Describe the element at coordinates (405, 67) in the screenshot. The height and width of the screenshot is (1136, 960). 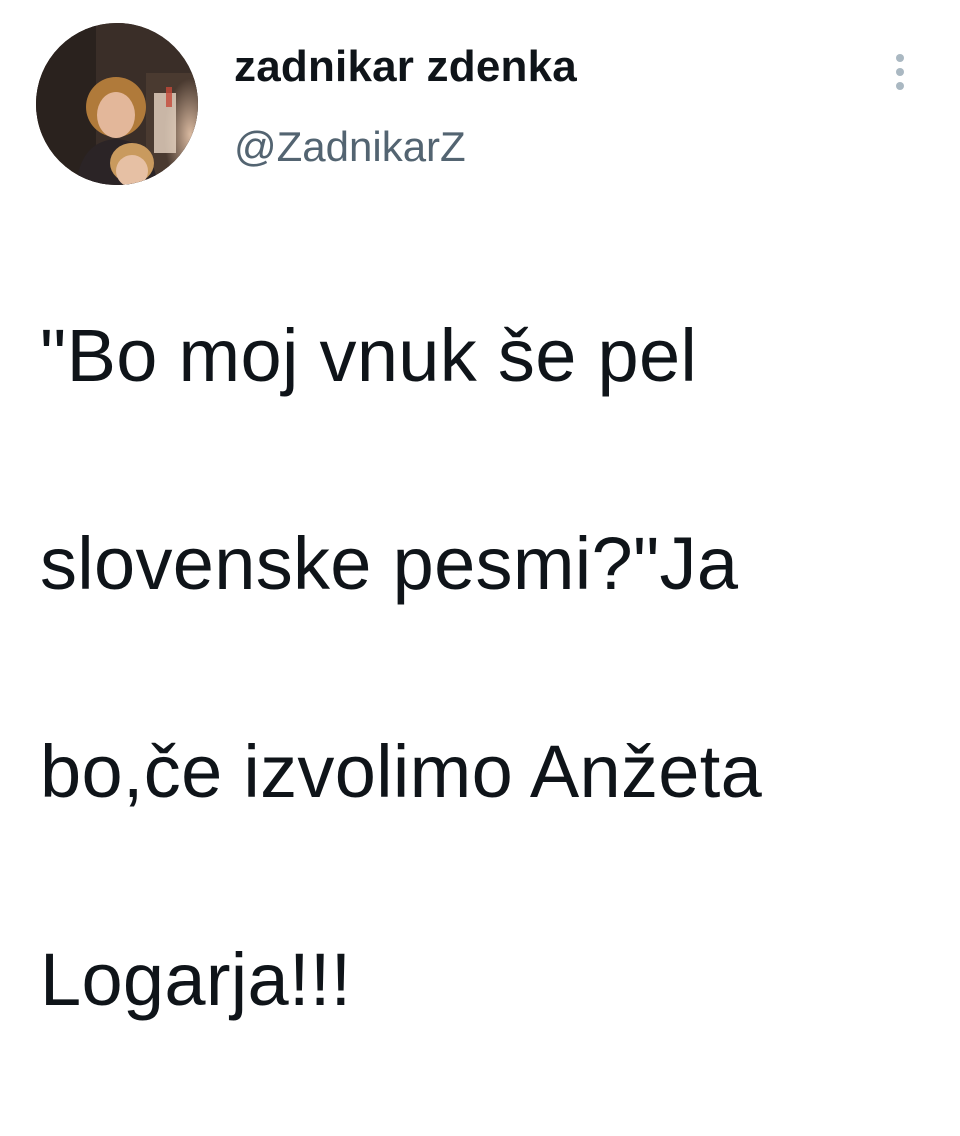
I see `display-name: zadnikar zdenka` at that location.